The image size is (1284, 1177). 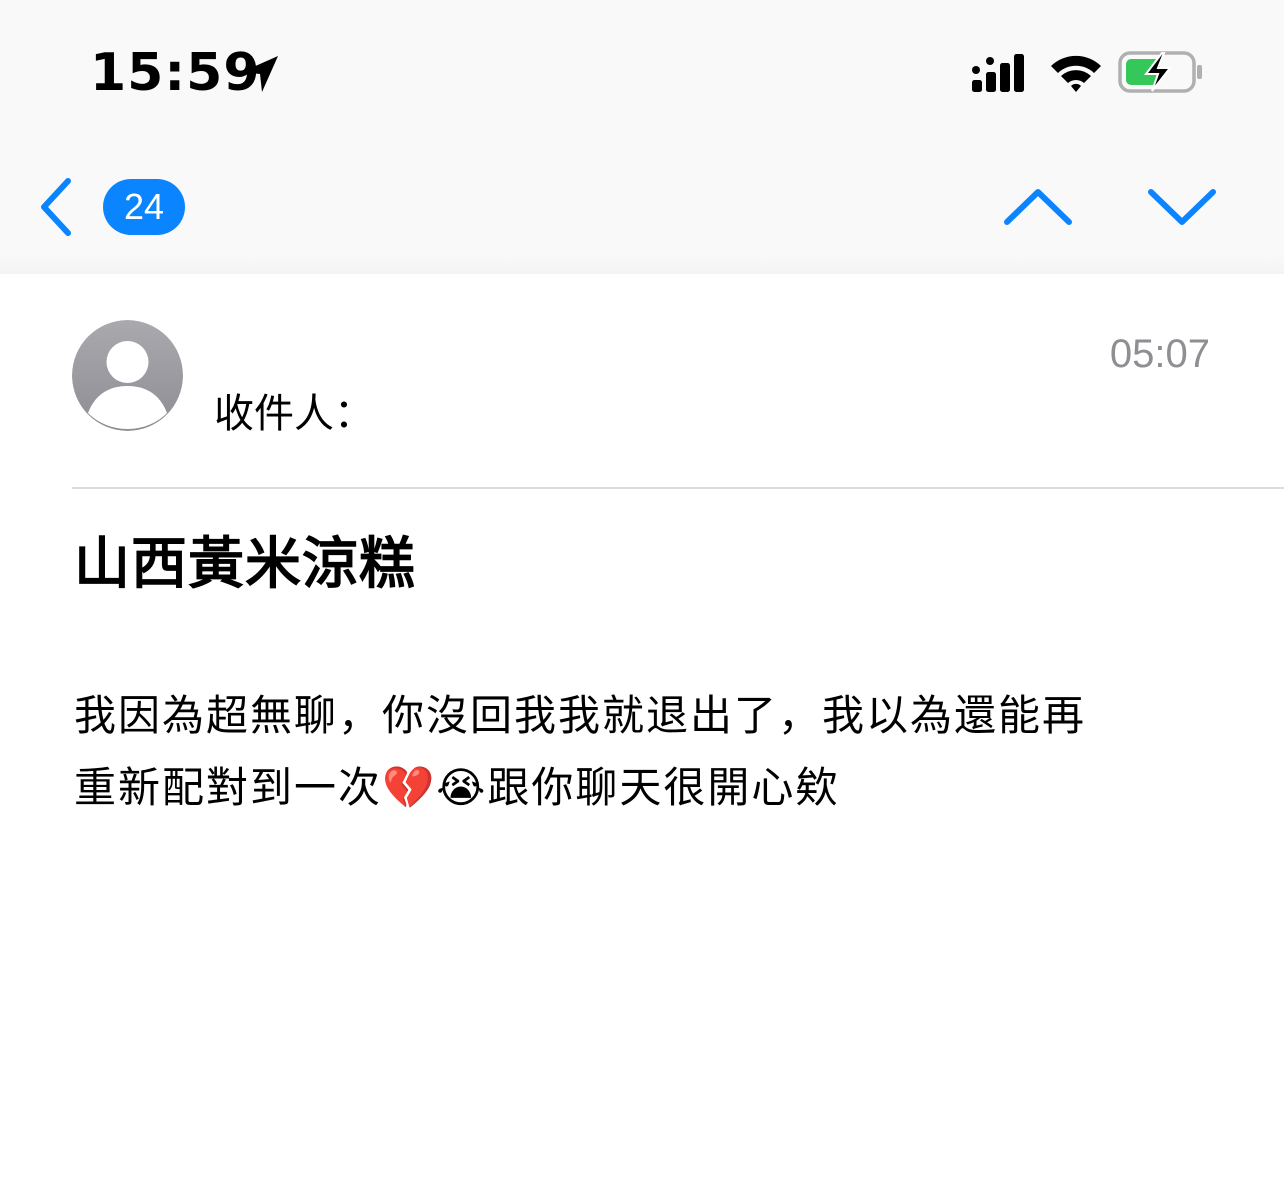 I want to click on battery-charging-icon, so click(x=1160, y=72).